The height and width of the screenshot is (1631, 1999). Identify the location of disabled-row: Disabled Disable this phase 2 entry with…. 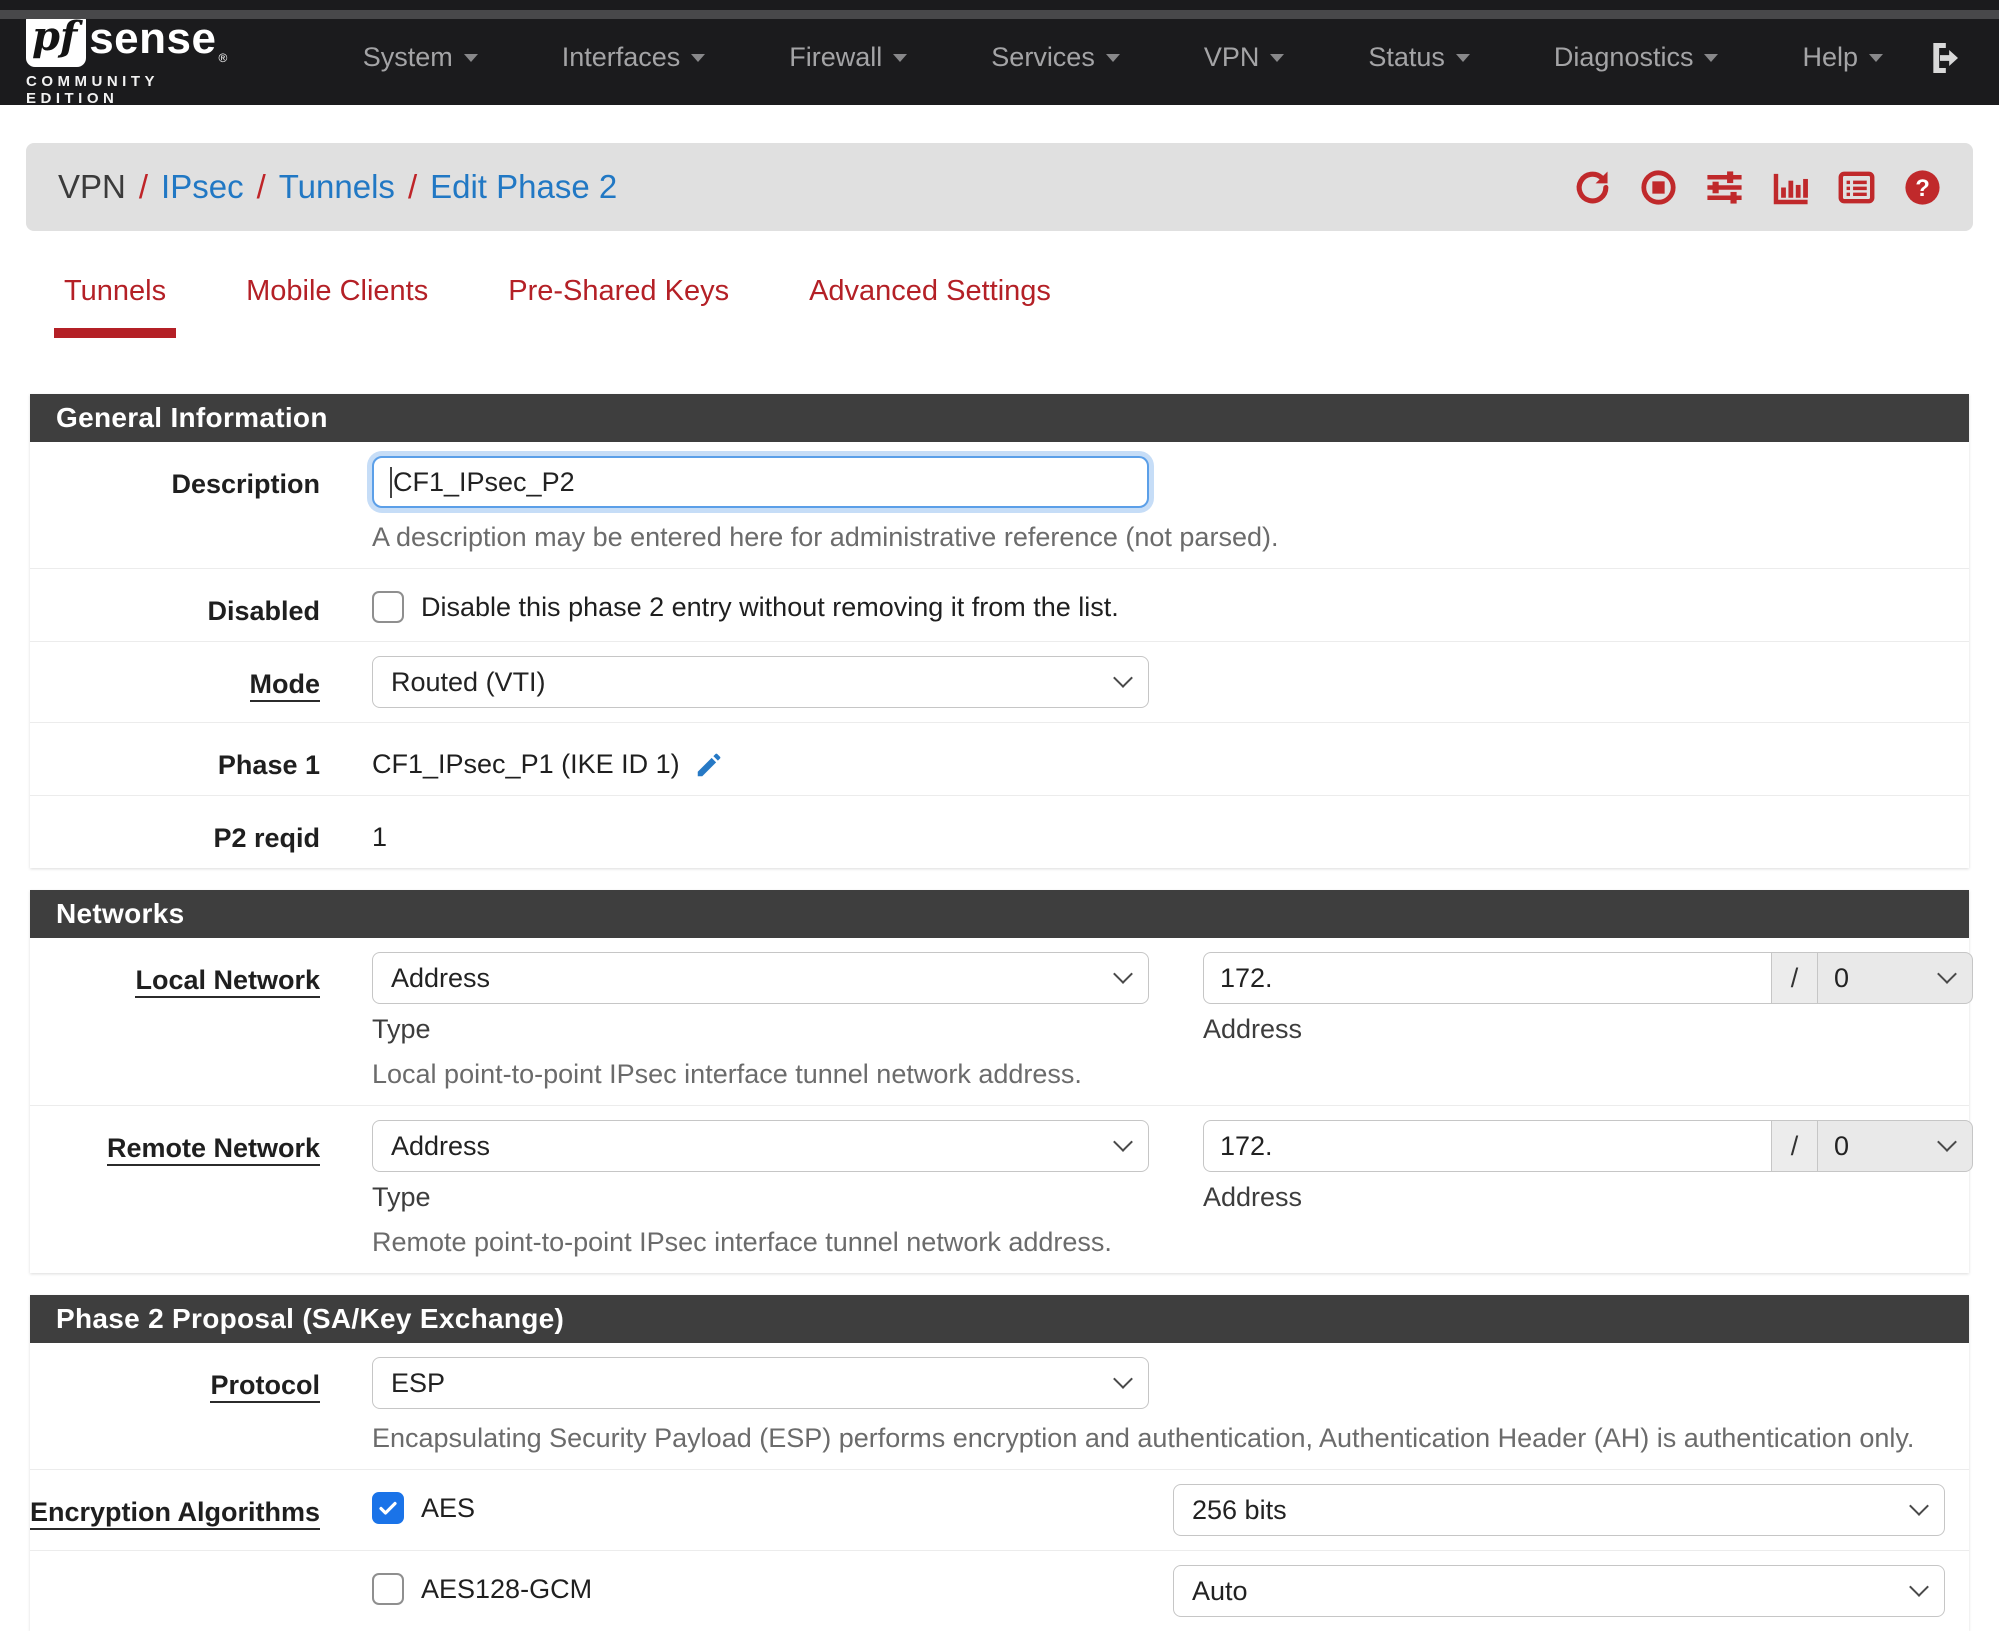
(999, 605).